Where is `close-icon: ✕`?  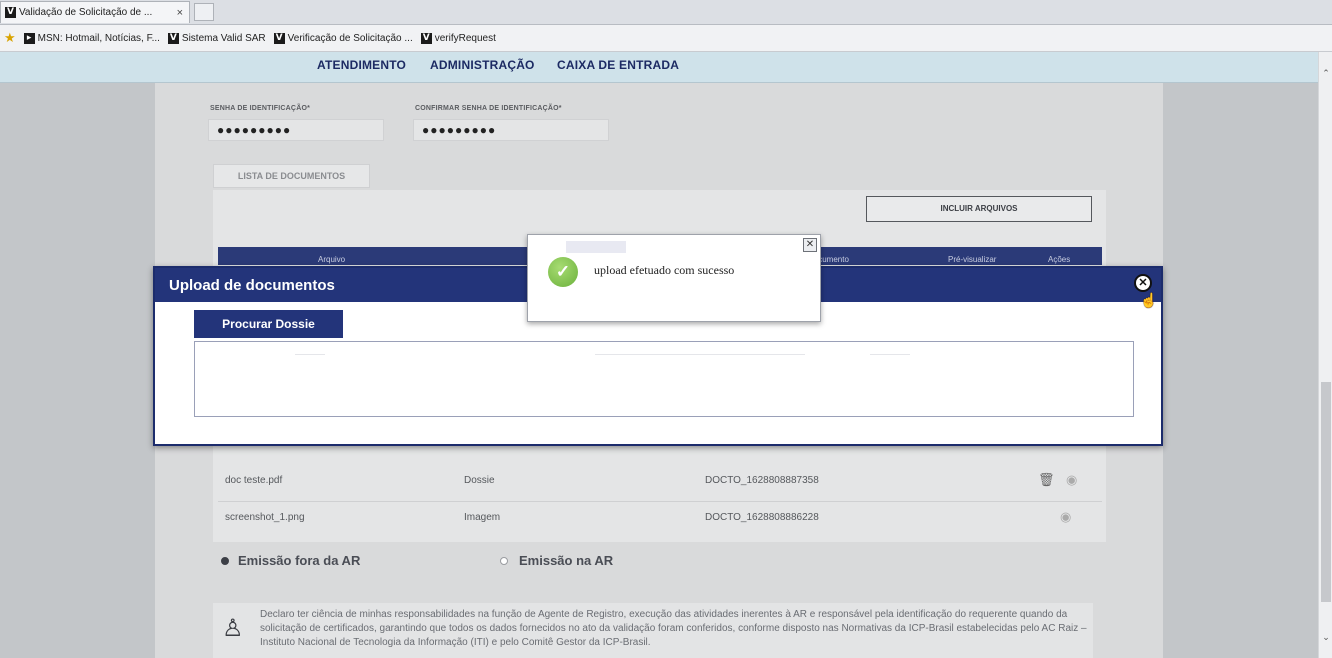 close-icon: ✕ is located at coordinates (1143, 283).